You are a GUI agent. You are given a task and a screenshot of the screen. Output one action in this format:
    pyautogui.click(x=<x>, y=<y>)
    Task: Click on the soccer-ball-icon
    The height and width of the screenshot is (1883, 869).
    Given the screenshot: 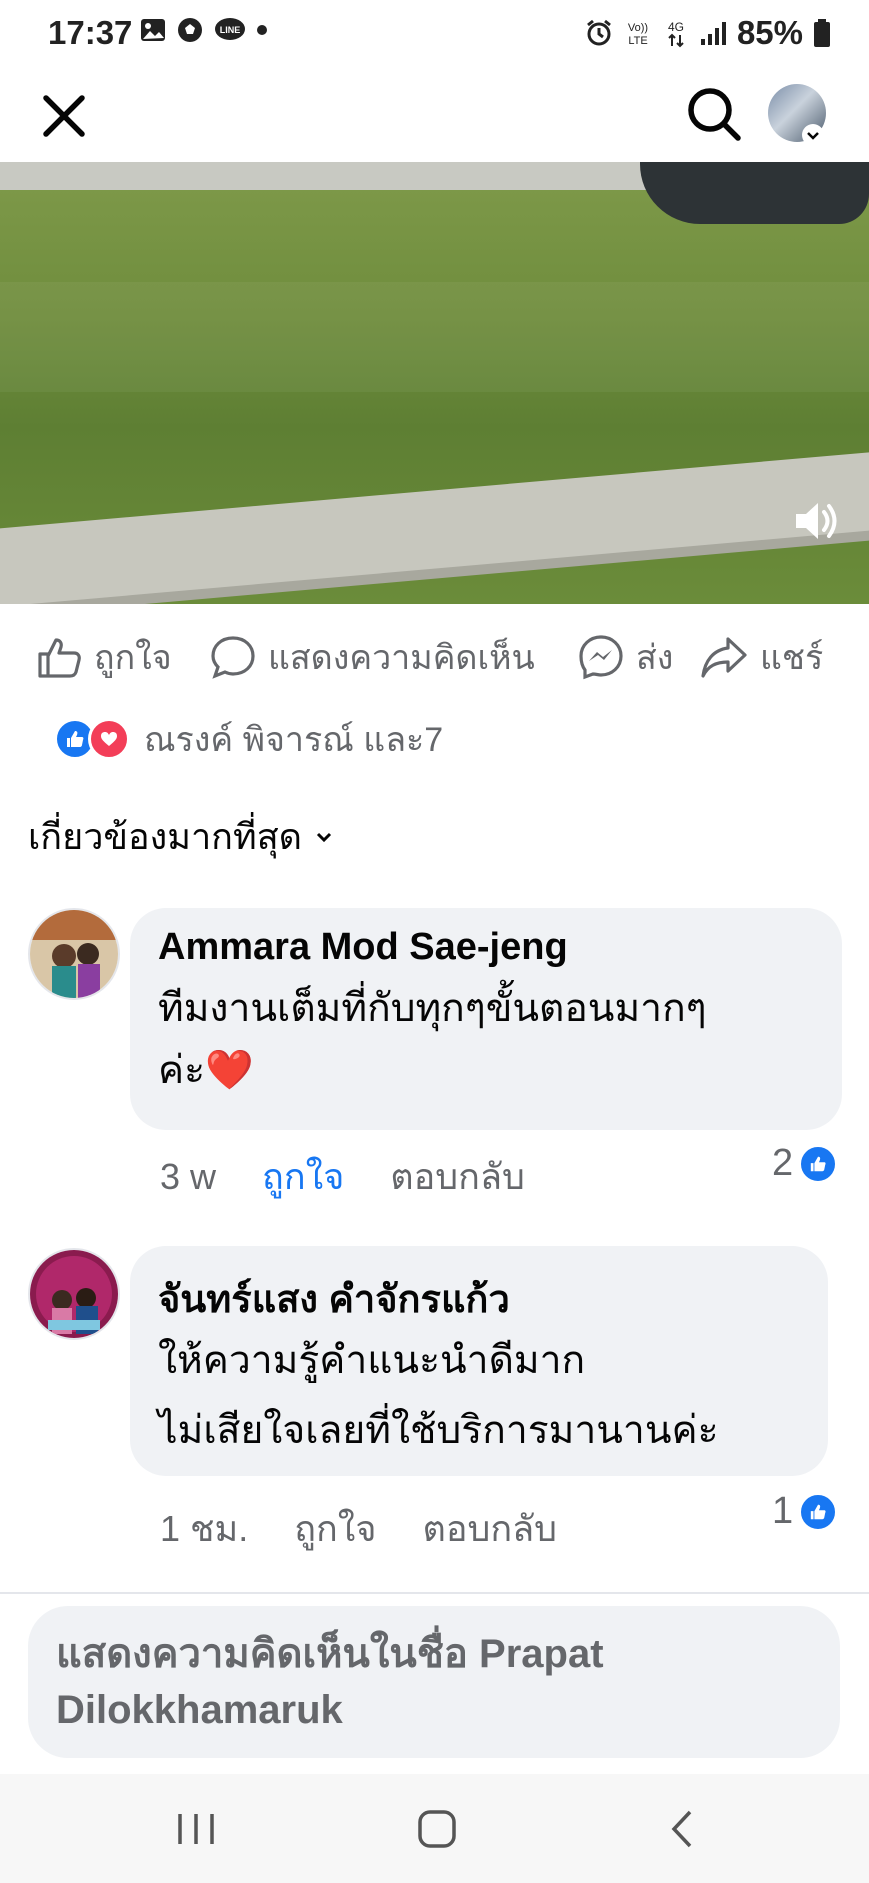 What is the action you would take?
    pyautogui.click(x=190, y=30)
    